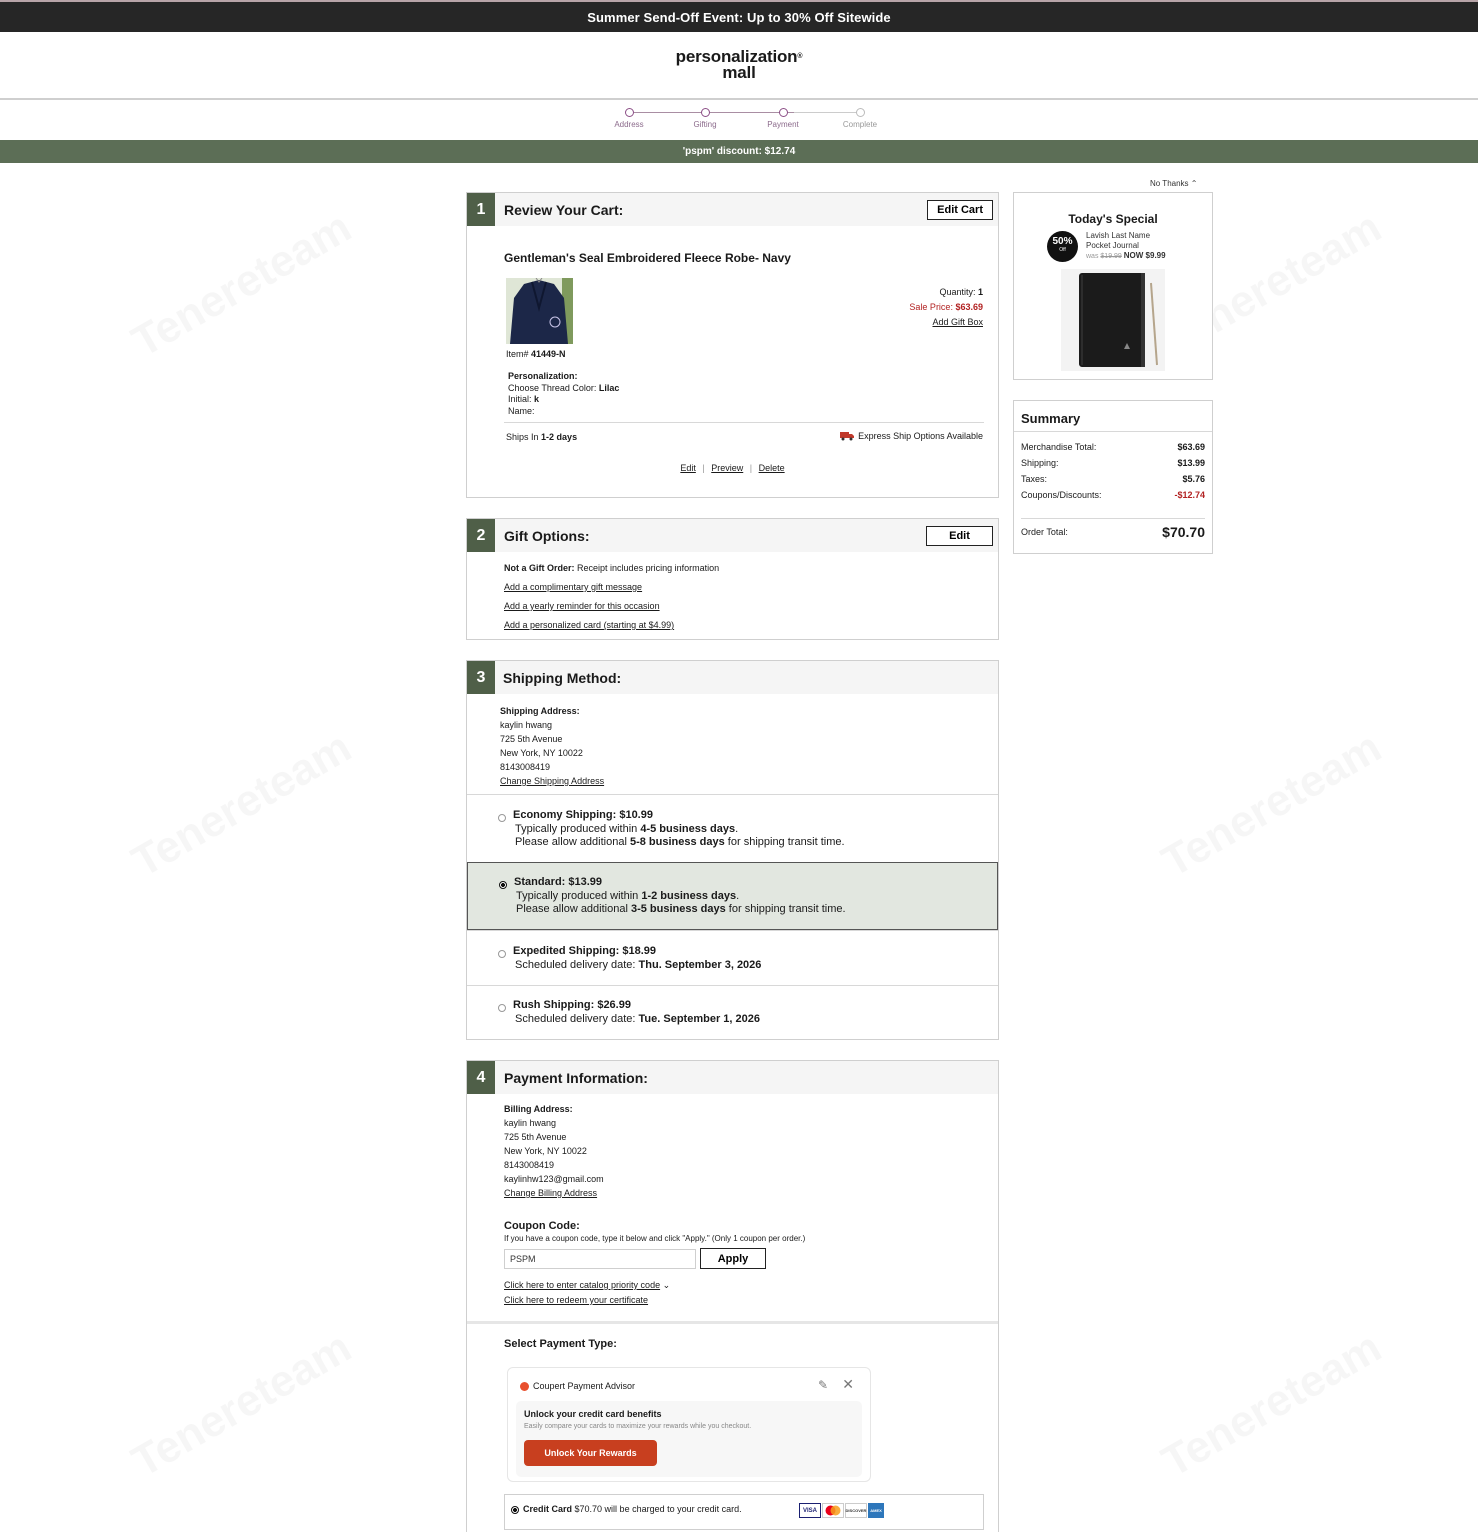  Describe the element at coordinates (539, 311) in the screenshot. I see `product-image` at that location.